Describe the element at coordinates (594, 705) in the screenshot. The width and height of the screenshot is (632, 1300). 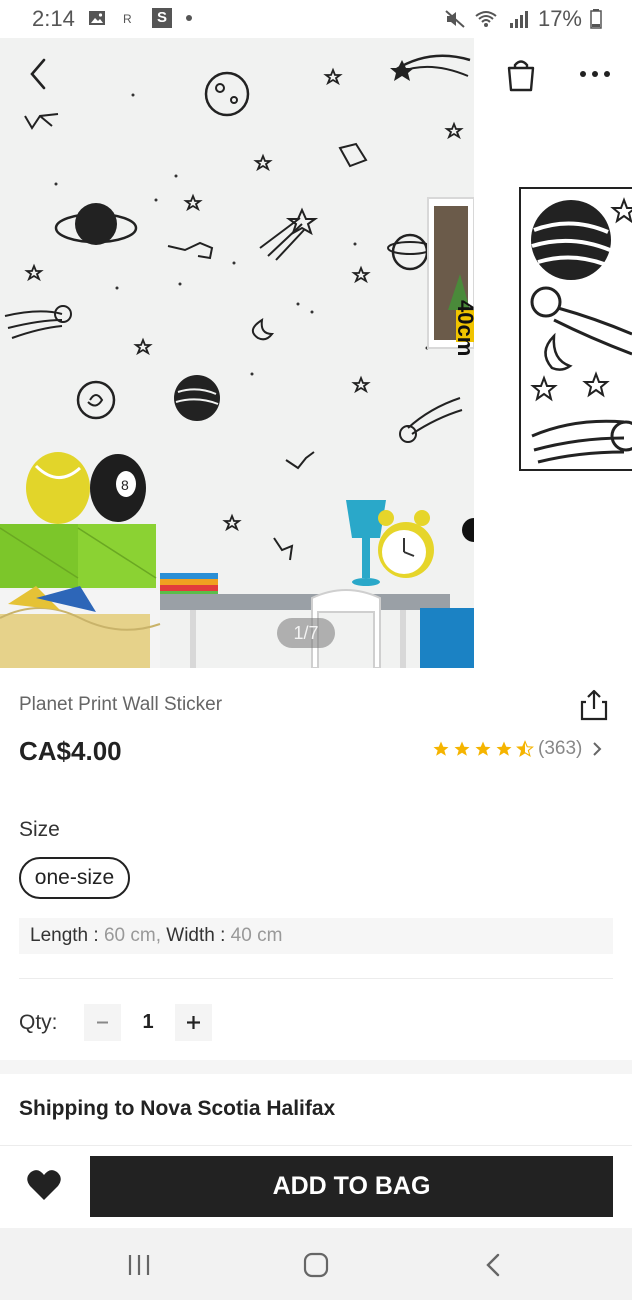
I see `share-icon` at that location.